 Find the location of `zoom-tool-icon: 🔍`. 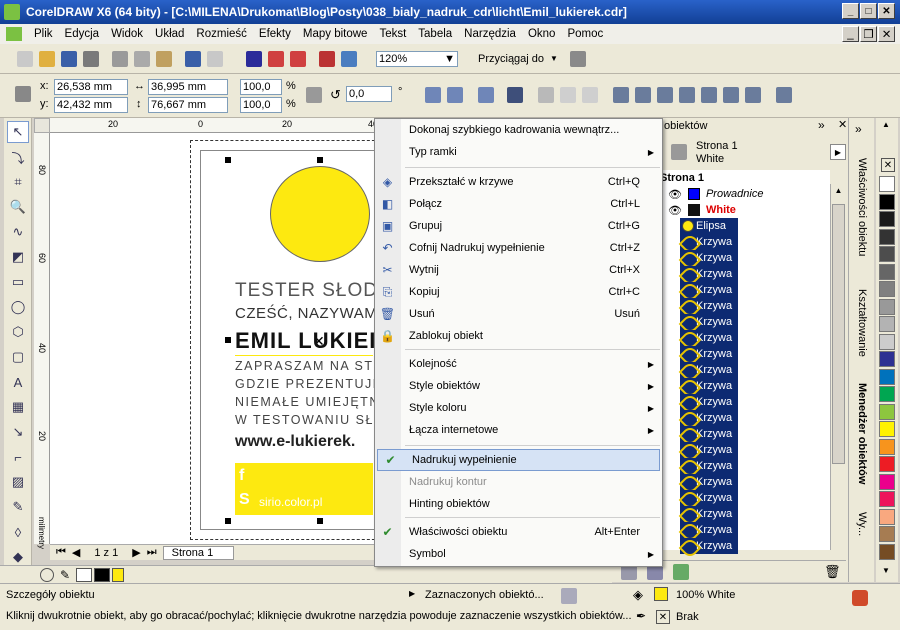

zoom-tool-icon: 🔍 is located at coordinates (18, 207).